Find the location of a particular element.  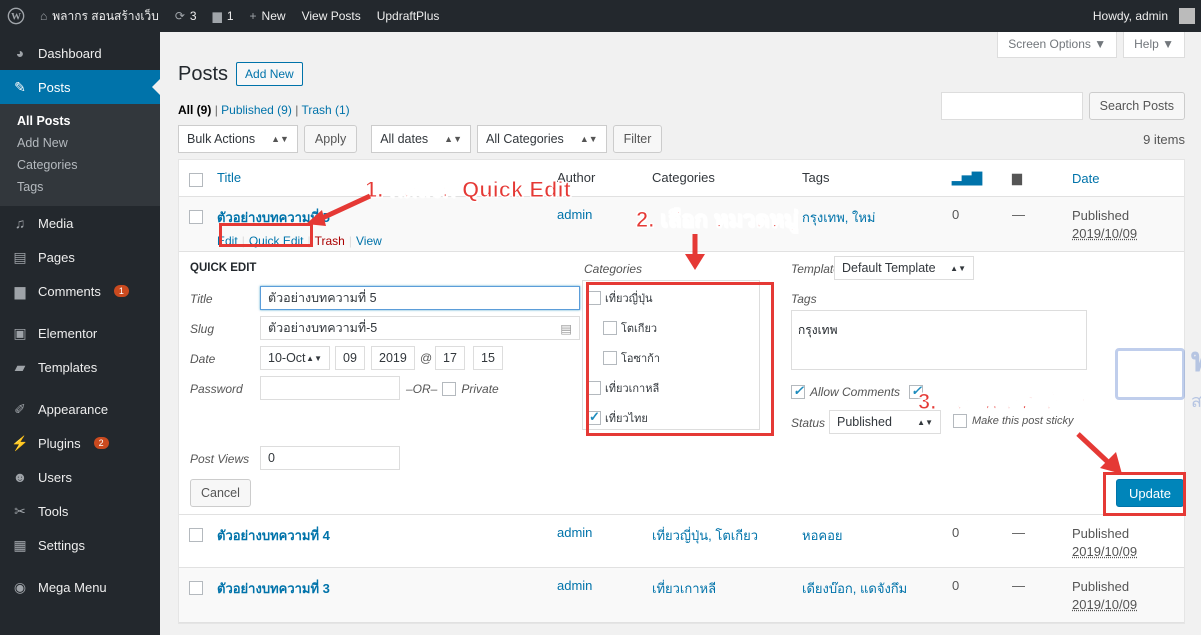

comments-badge: 1 is located at coordinates (121, 291).